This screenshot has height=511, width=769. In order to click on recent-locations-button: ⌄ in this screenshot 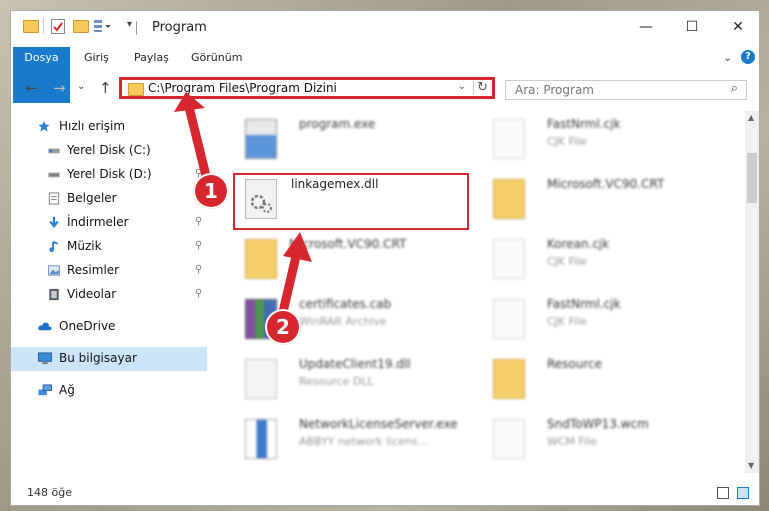, I will do `click(81, 86)`.